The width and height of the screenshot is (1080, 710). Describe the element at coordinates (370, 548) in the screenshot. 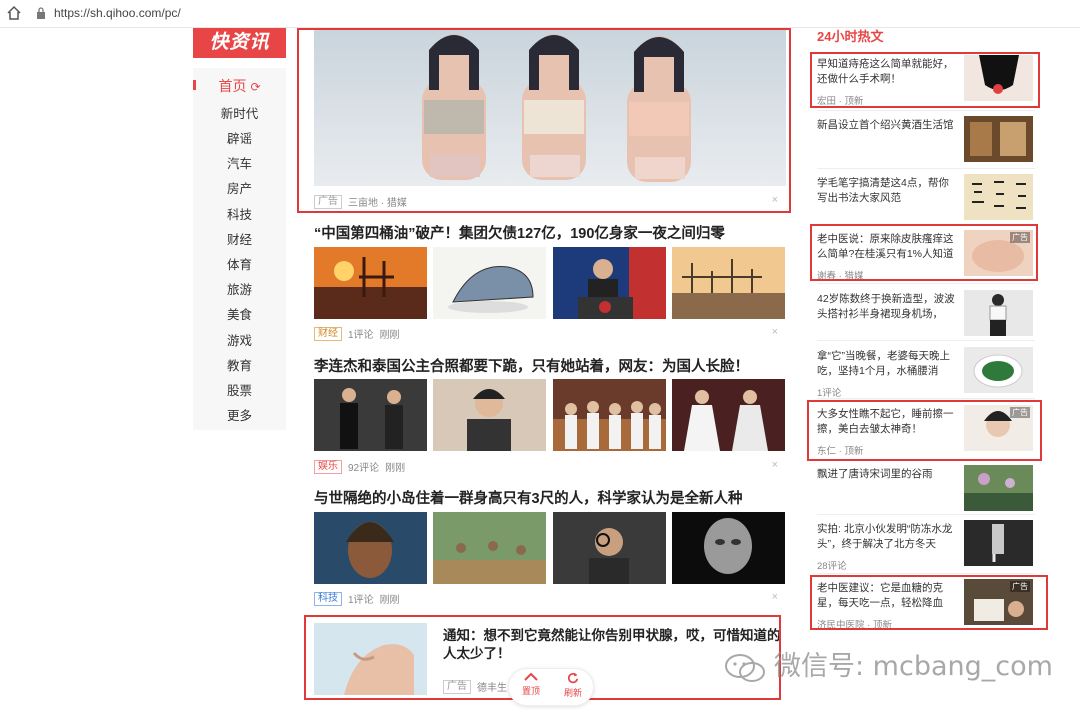

I see `thumbnail-face-model` at that location.